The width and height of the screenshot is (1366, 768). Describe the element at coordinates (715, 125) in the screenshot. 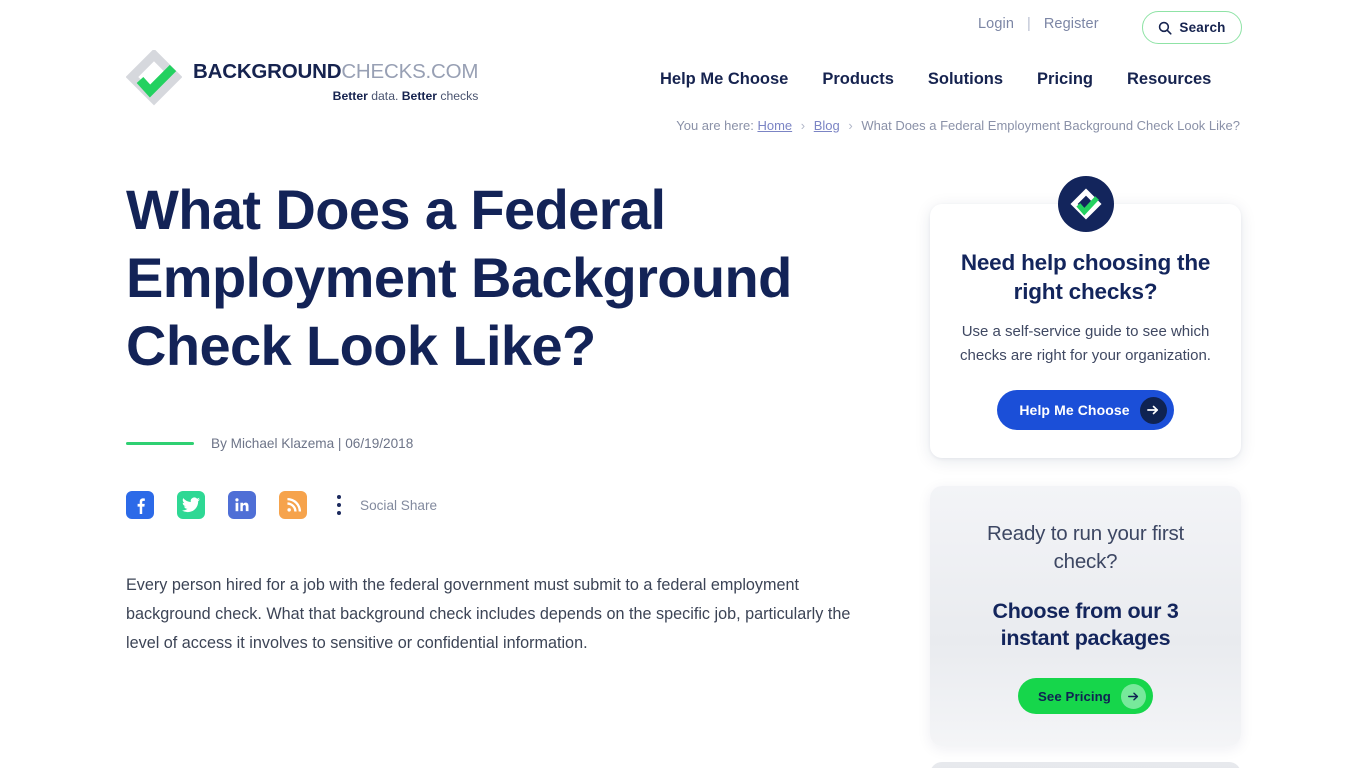

I see `breadcrumb-prefix: You are here:` at that location.